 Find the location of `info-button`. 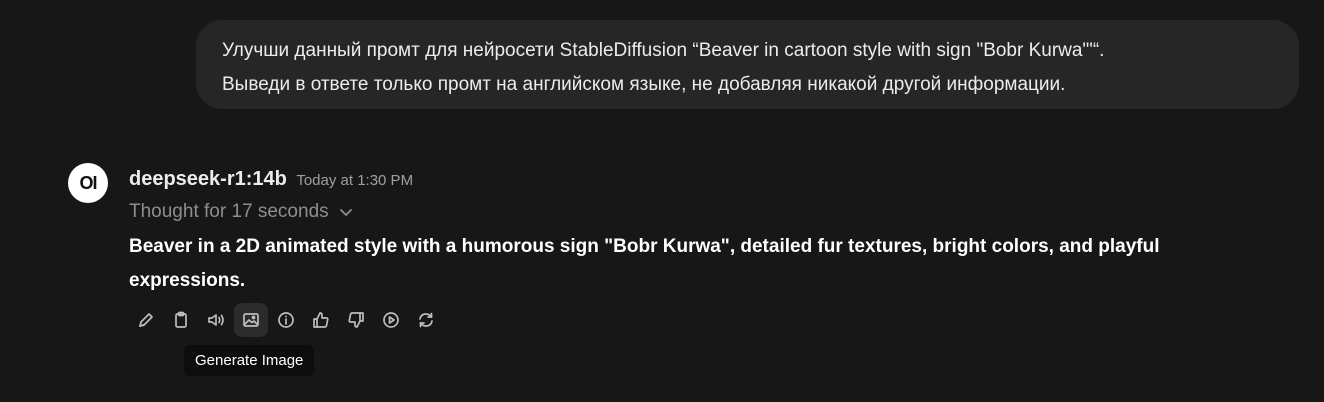

info-button is located at coordinates (286, 320).